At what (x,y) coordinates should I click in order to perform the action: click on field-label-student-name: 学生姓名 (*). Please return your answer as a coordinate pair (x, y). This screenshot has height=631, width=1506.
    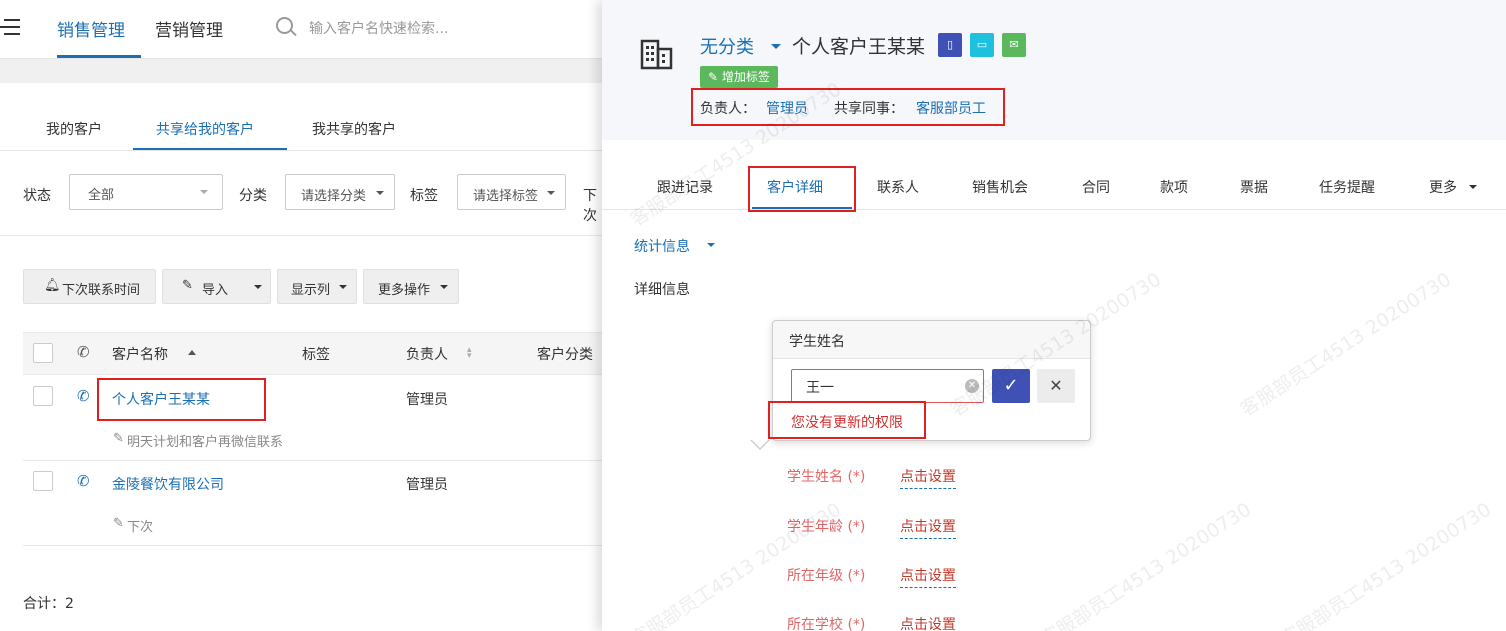
    Looking at the image, I should click on (826, 477).